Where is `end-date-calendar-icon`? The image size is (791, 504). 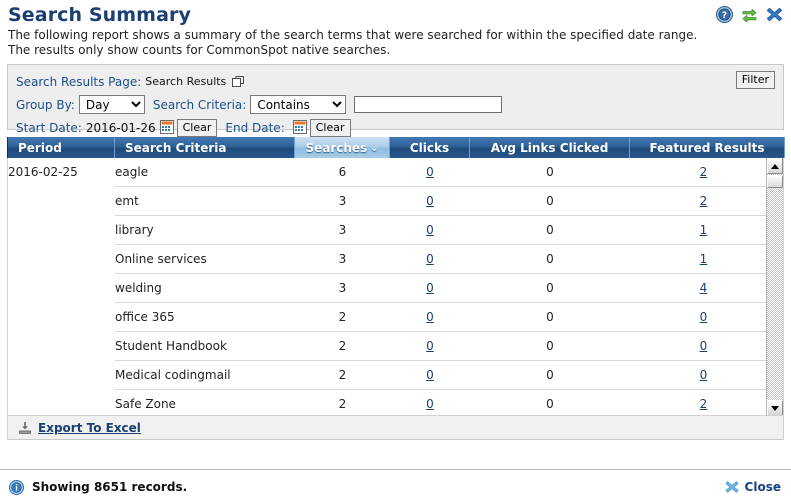 end-date-calendar-icon is located at coordinates (299, 127).